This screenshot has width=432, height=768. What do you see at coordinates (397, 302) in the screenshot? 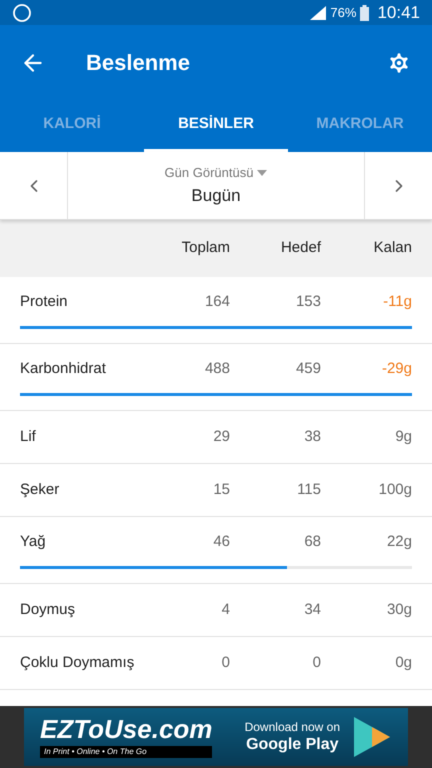
I see `remaining-value: -11g` at bounding box center [397, 302].